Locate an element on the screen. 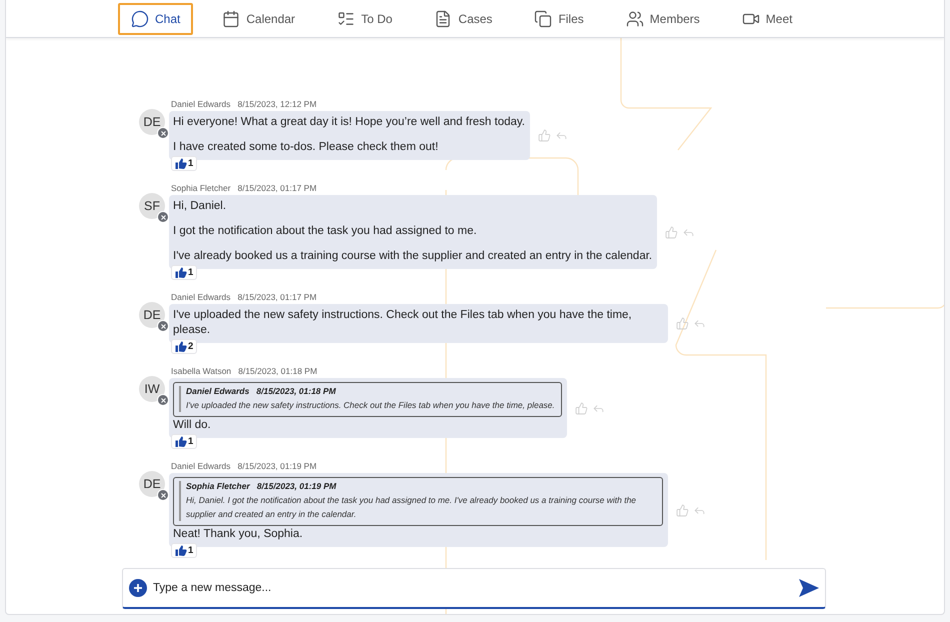 This screenshot has height=622, width=950. quote-text: Hi, Daniel. I got the notification about the task you had assigned to me. I've already booked us a training course with the supplier and created an entry in the calendar. is located at coordinates (412, 507).